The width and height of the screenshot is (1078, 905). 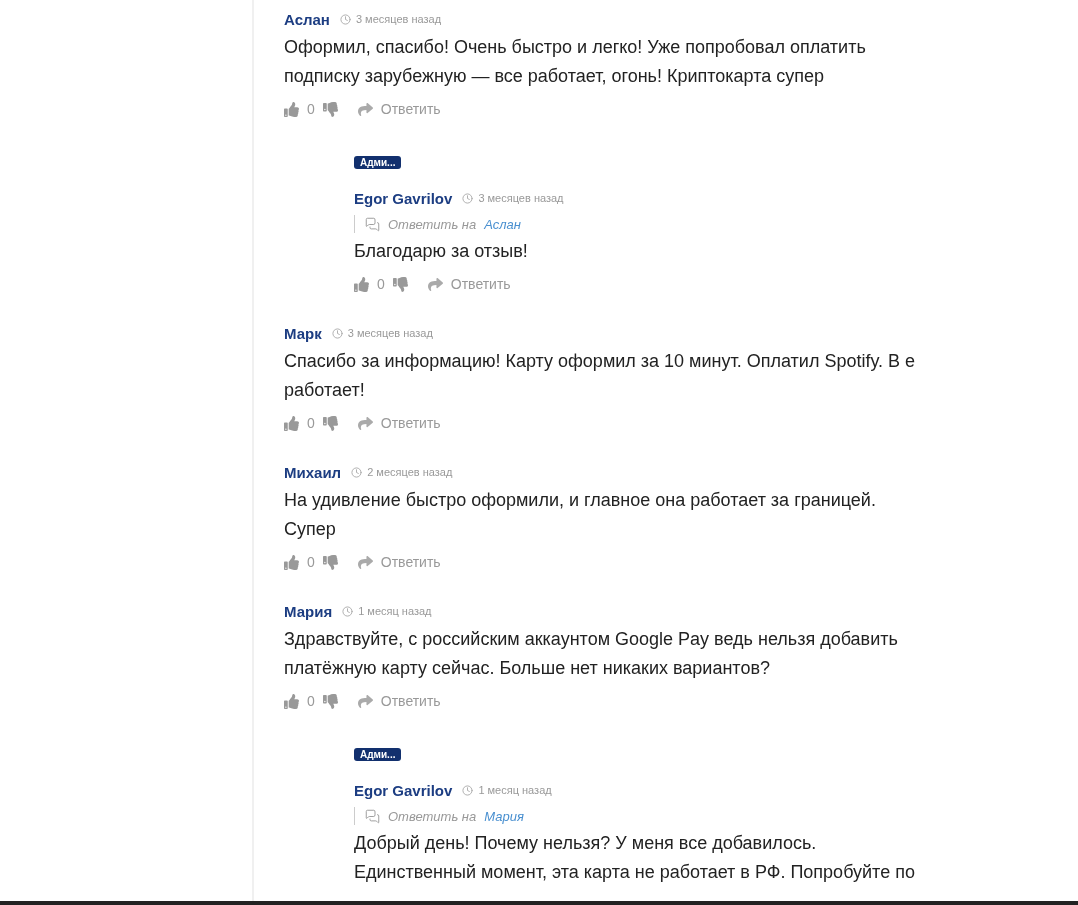 What do you see at coordinates (307, 19) in the screenshot?
I see `comment-author: Аслан` at bounding box center [307, 19].